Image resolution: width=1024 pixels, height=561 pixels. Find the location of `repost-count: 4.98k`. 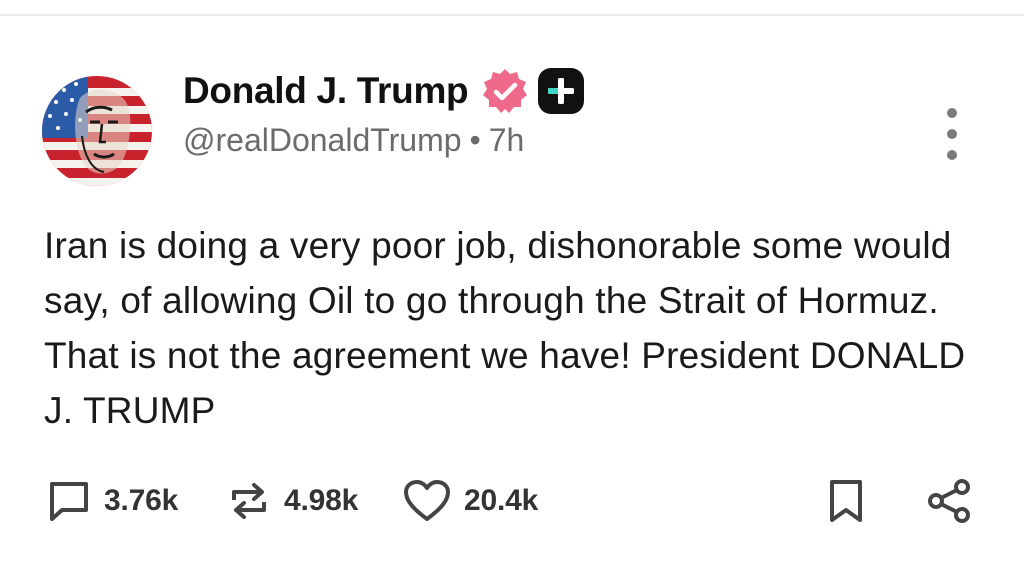

repost-count: 4.98k is located at coordinates (321, 500).